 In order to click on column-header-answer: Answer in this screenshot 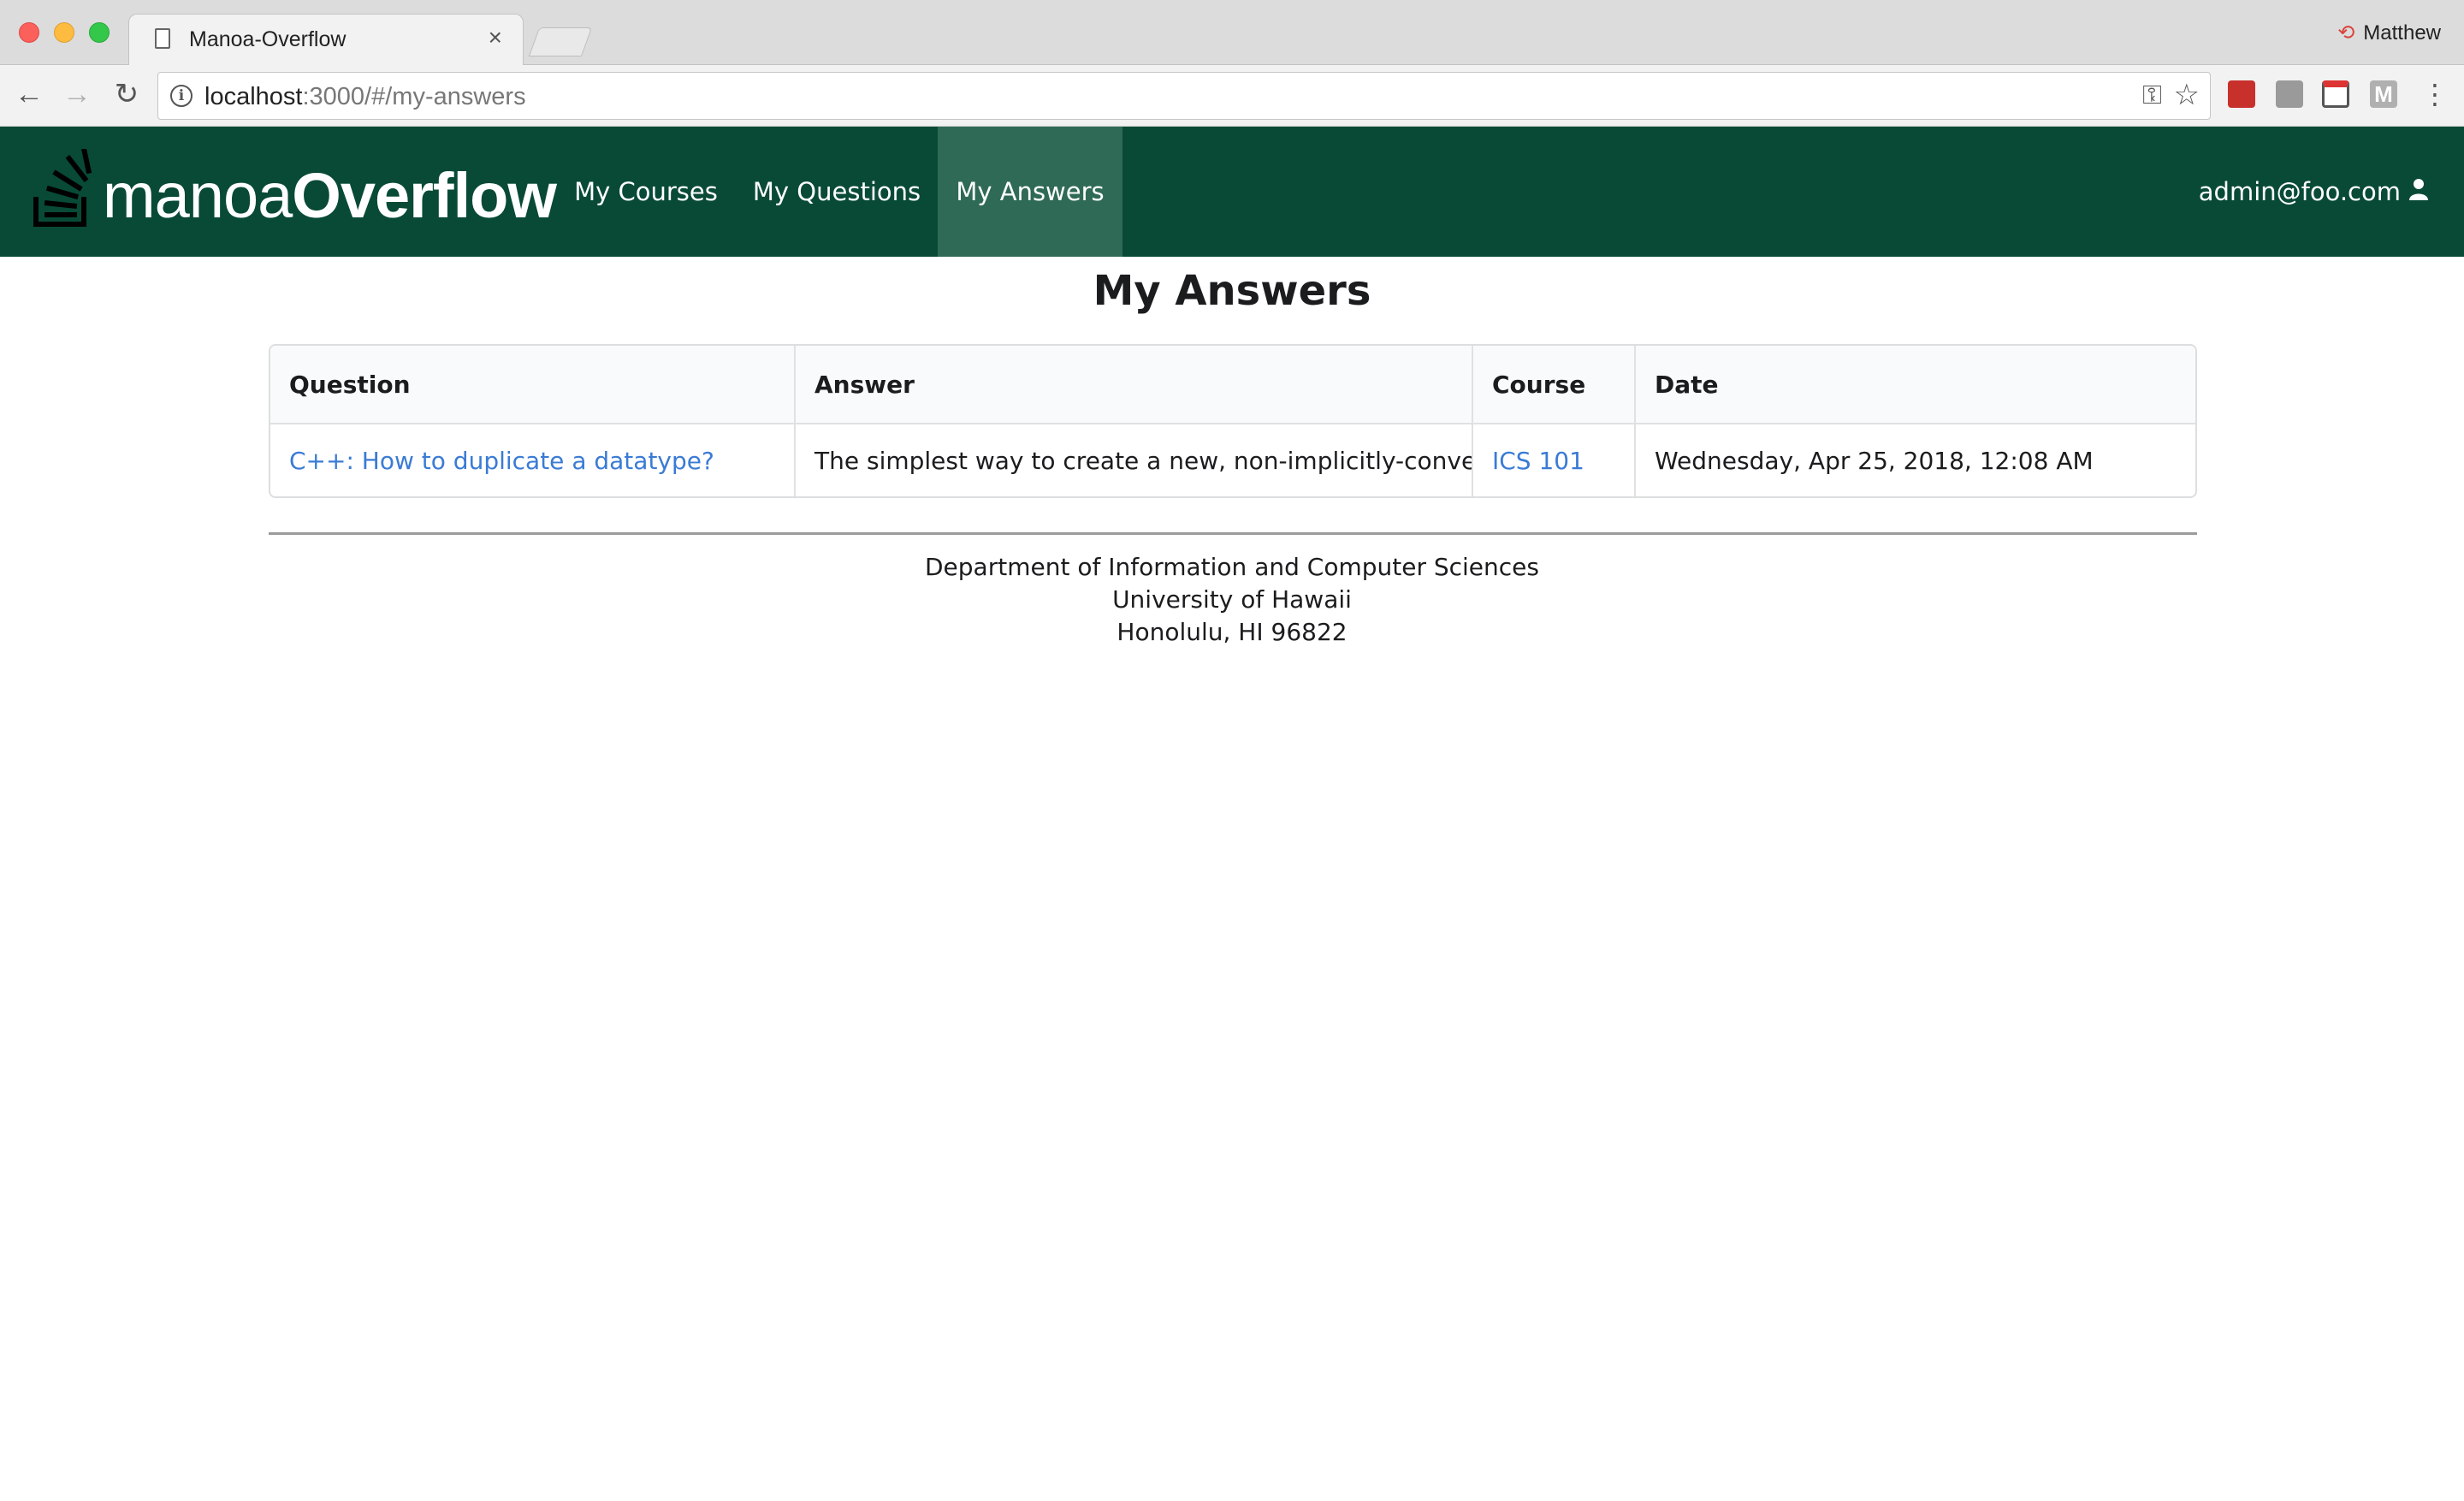, I will do `click(1134, 384)`.